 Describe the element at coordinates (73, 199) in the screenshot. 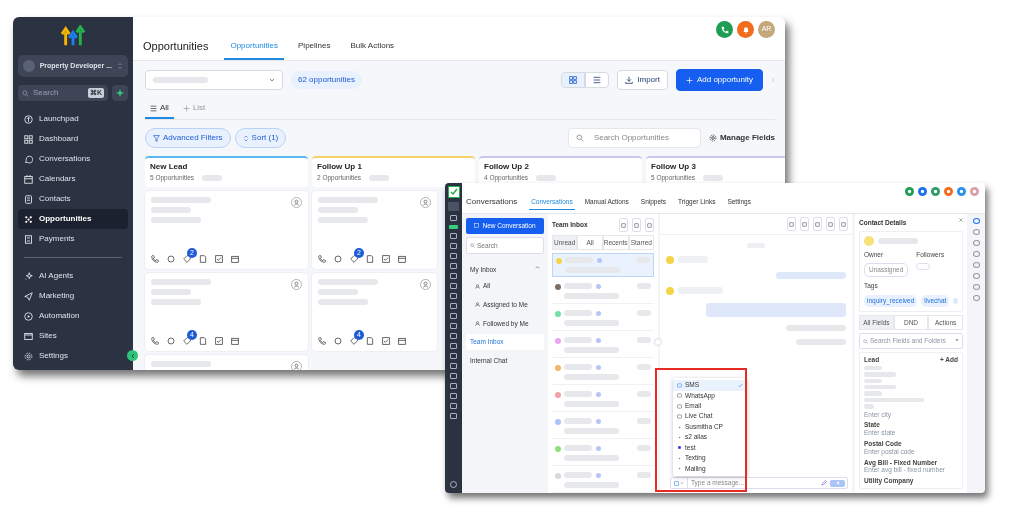

I see `sidebar-item: Contacts` at that location.